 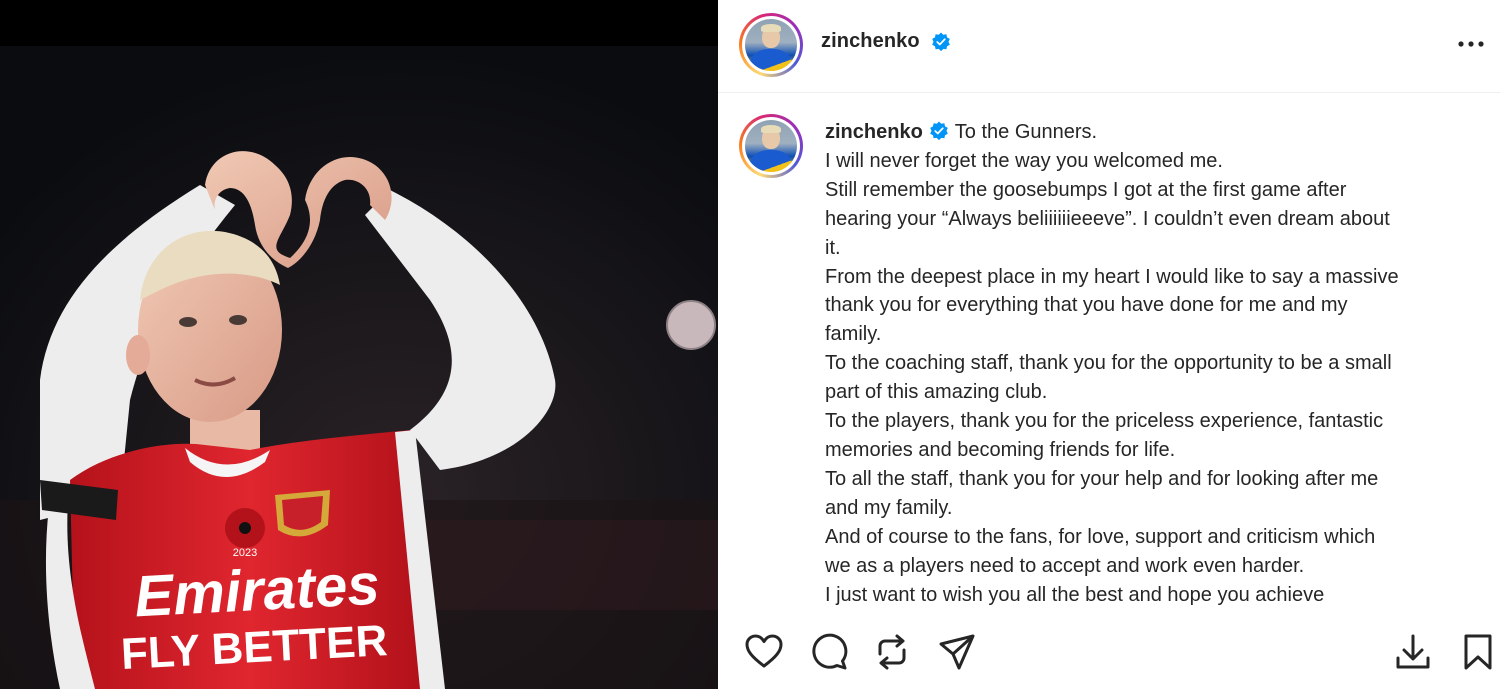 I want to click on comment-icon, so click(x=830, y=651).